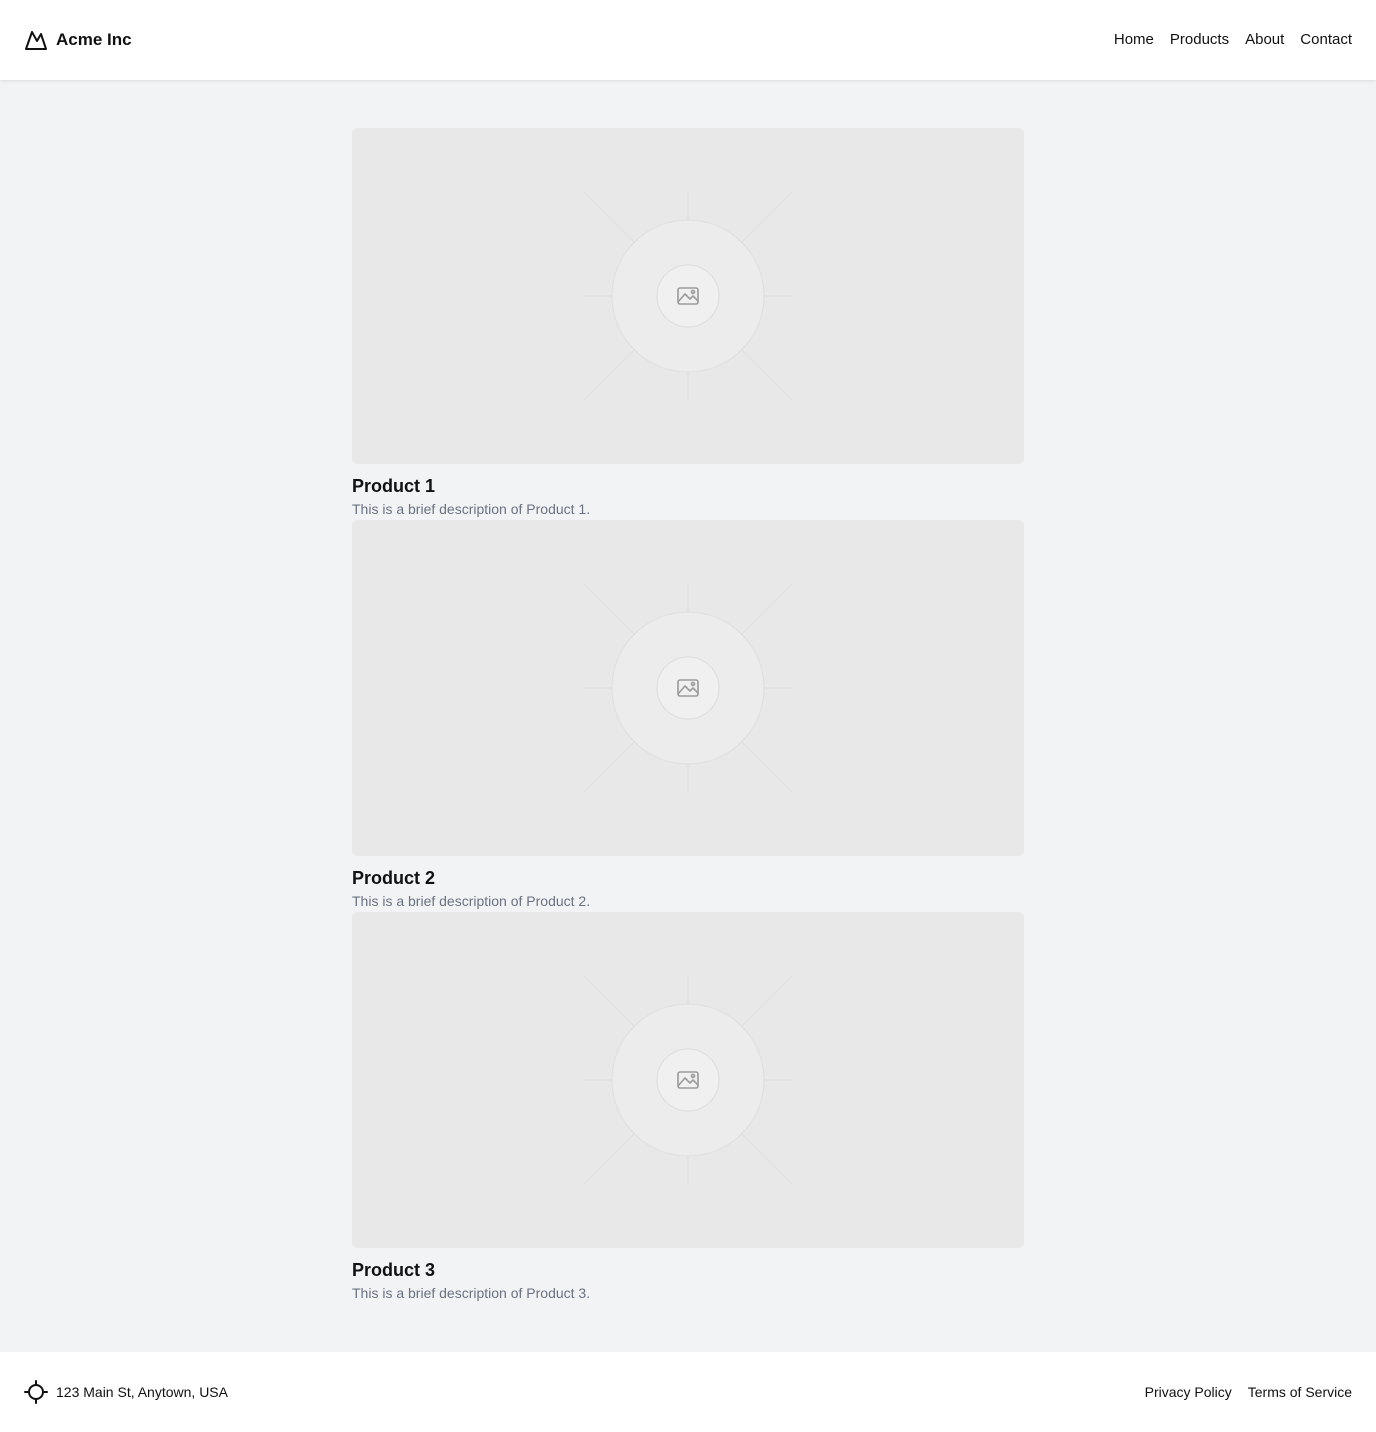 The width and height of the screenshot is (1376, 1432). Describe the element at coordinates (394, 486) in the screenshot. I see `product-title: Product 1` at that location.